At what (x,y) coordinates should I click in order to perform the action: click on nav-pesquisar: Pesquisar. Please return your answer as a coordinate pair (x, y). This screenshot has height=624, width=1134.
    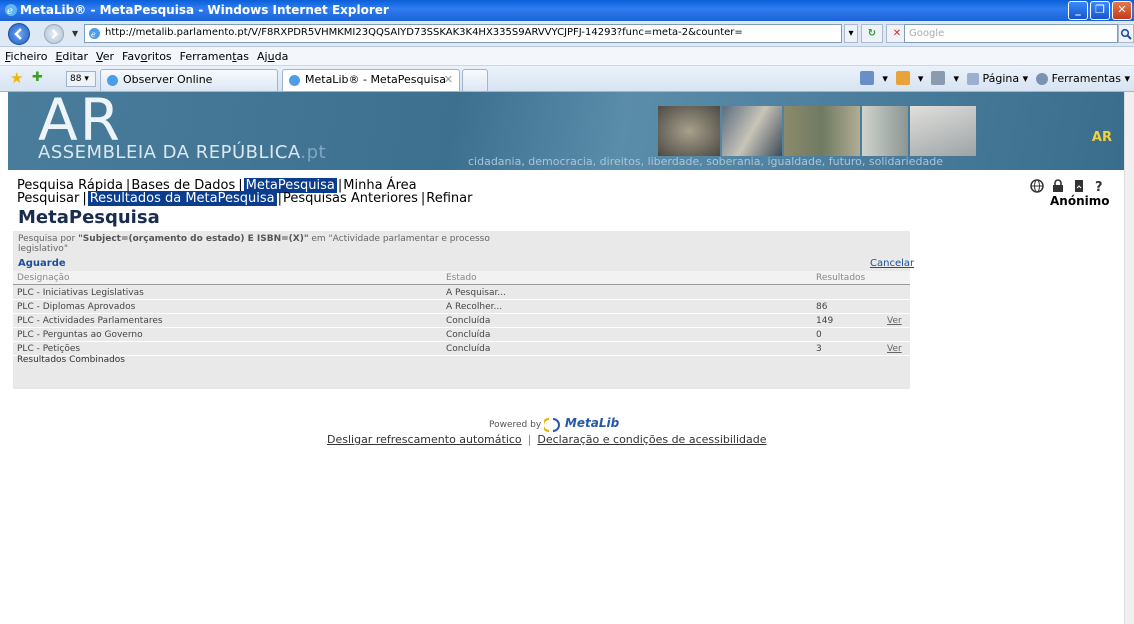
    Looking at the image, I should click on (49, 198).